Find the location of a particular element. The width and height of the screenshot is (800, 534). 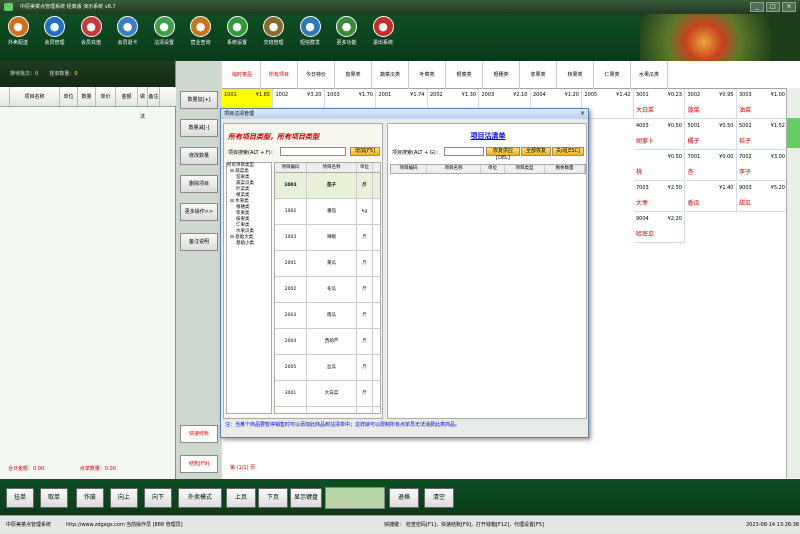

category-tab-6: 根菜类 is located at coordinates (464, 75).